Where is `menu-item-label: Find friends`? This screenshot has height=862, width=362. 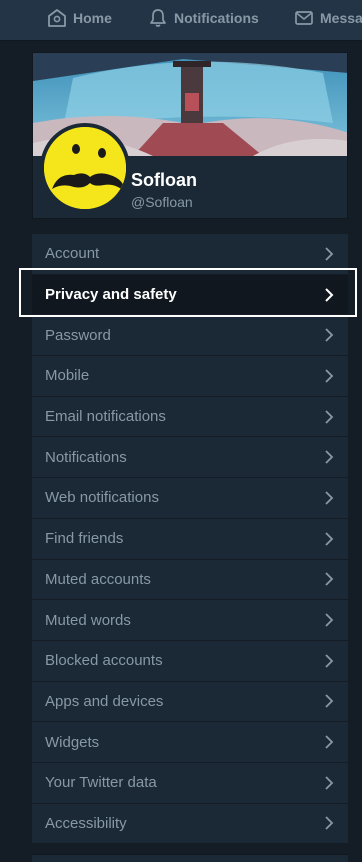 menu-item-label: Find friends is located at coordinates (84, 539).